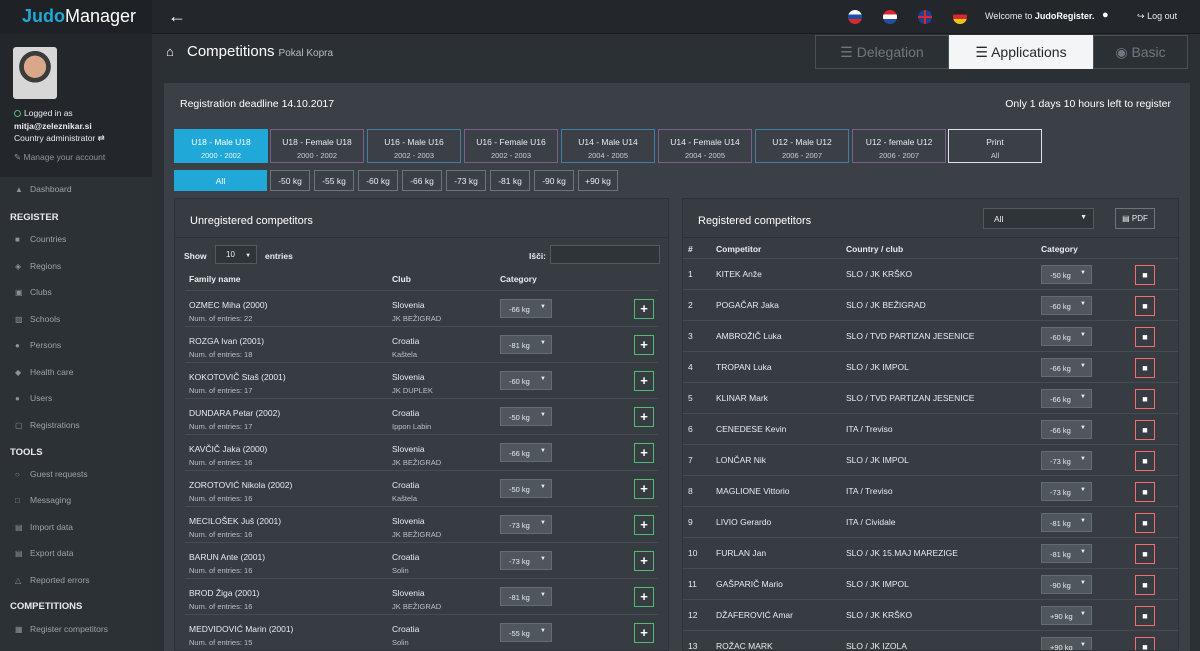  What do you see at coordinates (598, 180) in the screenshot?
I see `weight-filter-plus90: +90 kg` at bounding box center [598, 180].